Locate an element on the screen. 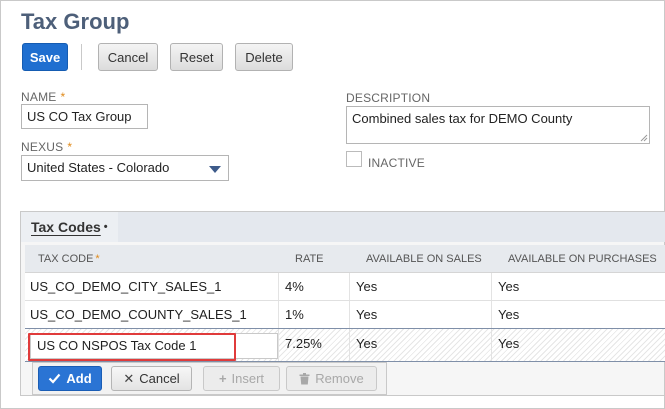  cell-rate: 7.25% is located at coordinates (303, 344).